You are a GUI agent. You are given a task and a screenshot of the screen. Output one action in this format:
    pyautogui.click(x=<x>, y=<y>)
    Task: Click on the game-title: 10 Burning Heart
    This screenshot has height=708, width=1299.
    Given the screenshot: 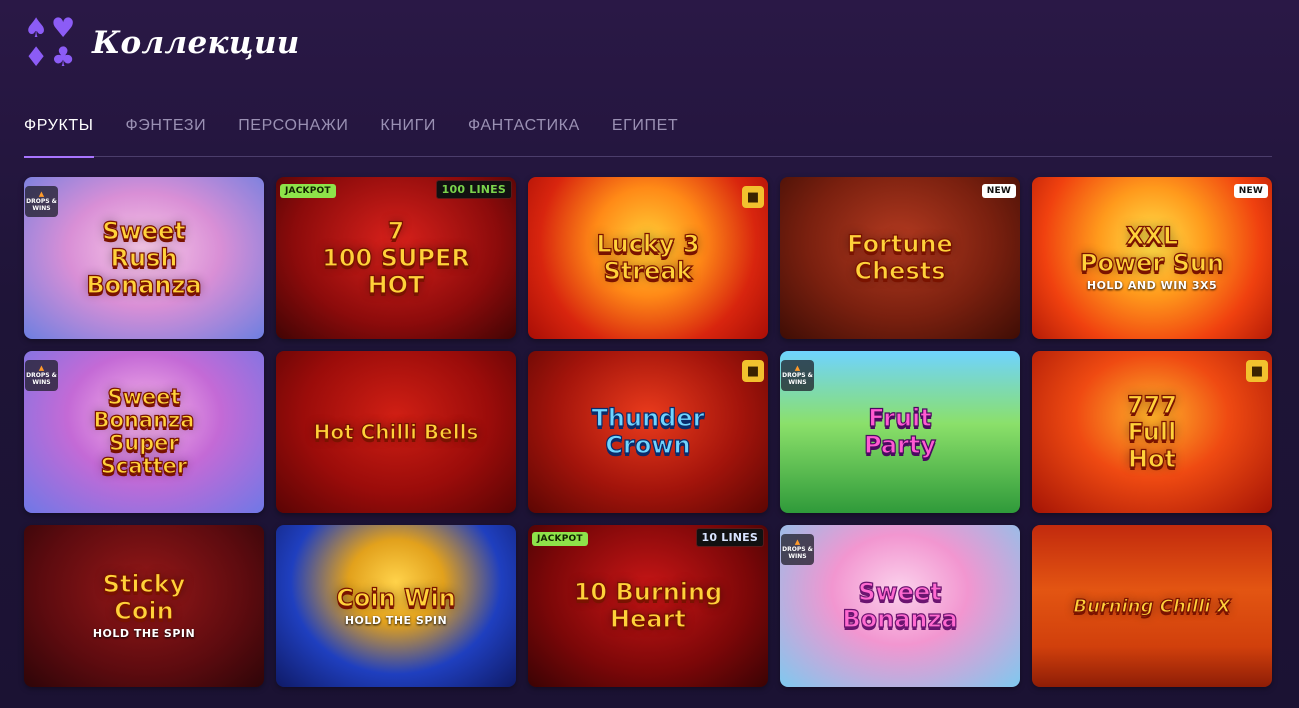 What is the action you would take?
    pyautogui.click(x=648, y=605)
    